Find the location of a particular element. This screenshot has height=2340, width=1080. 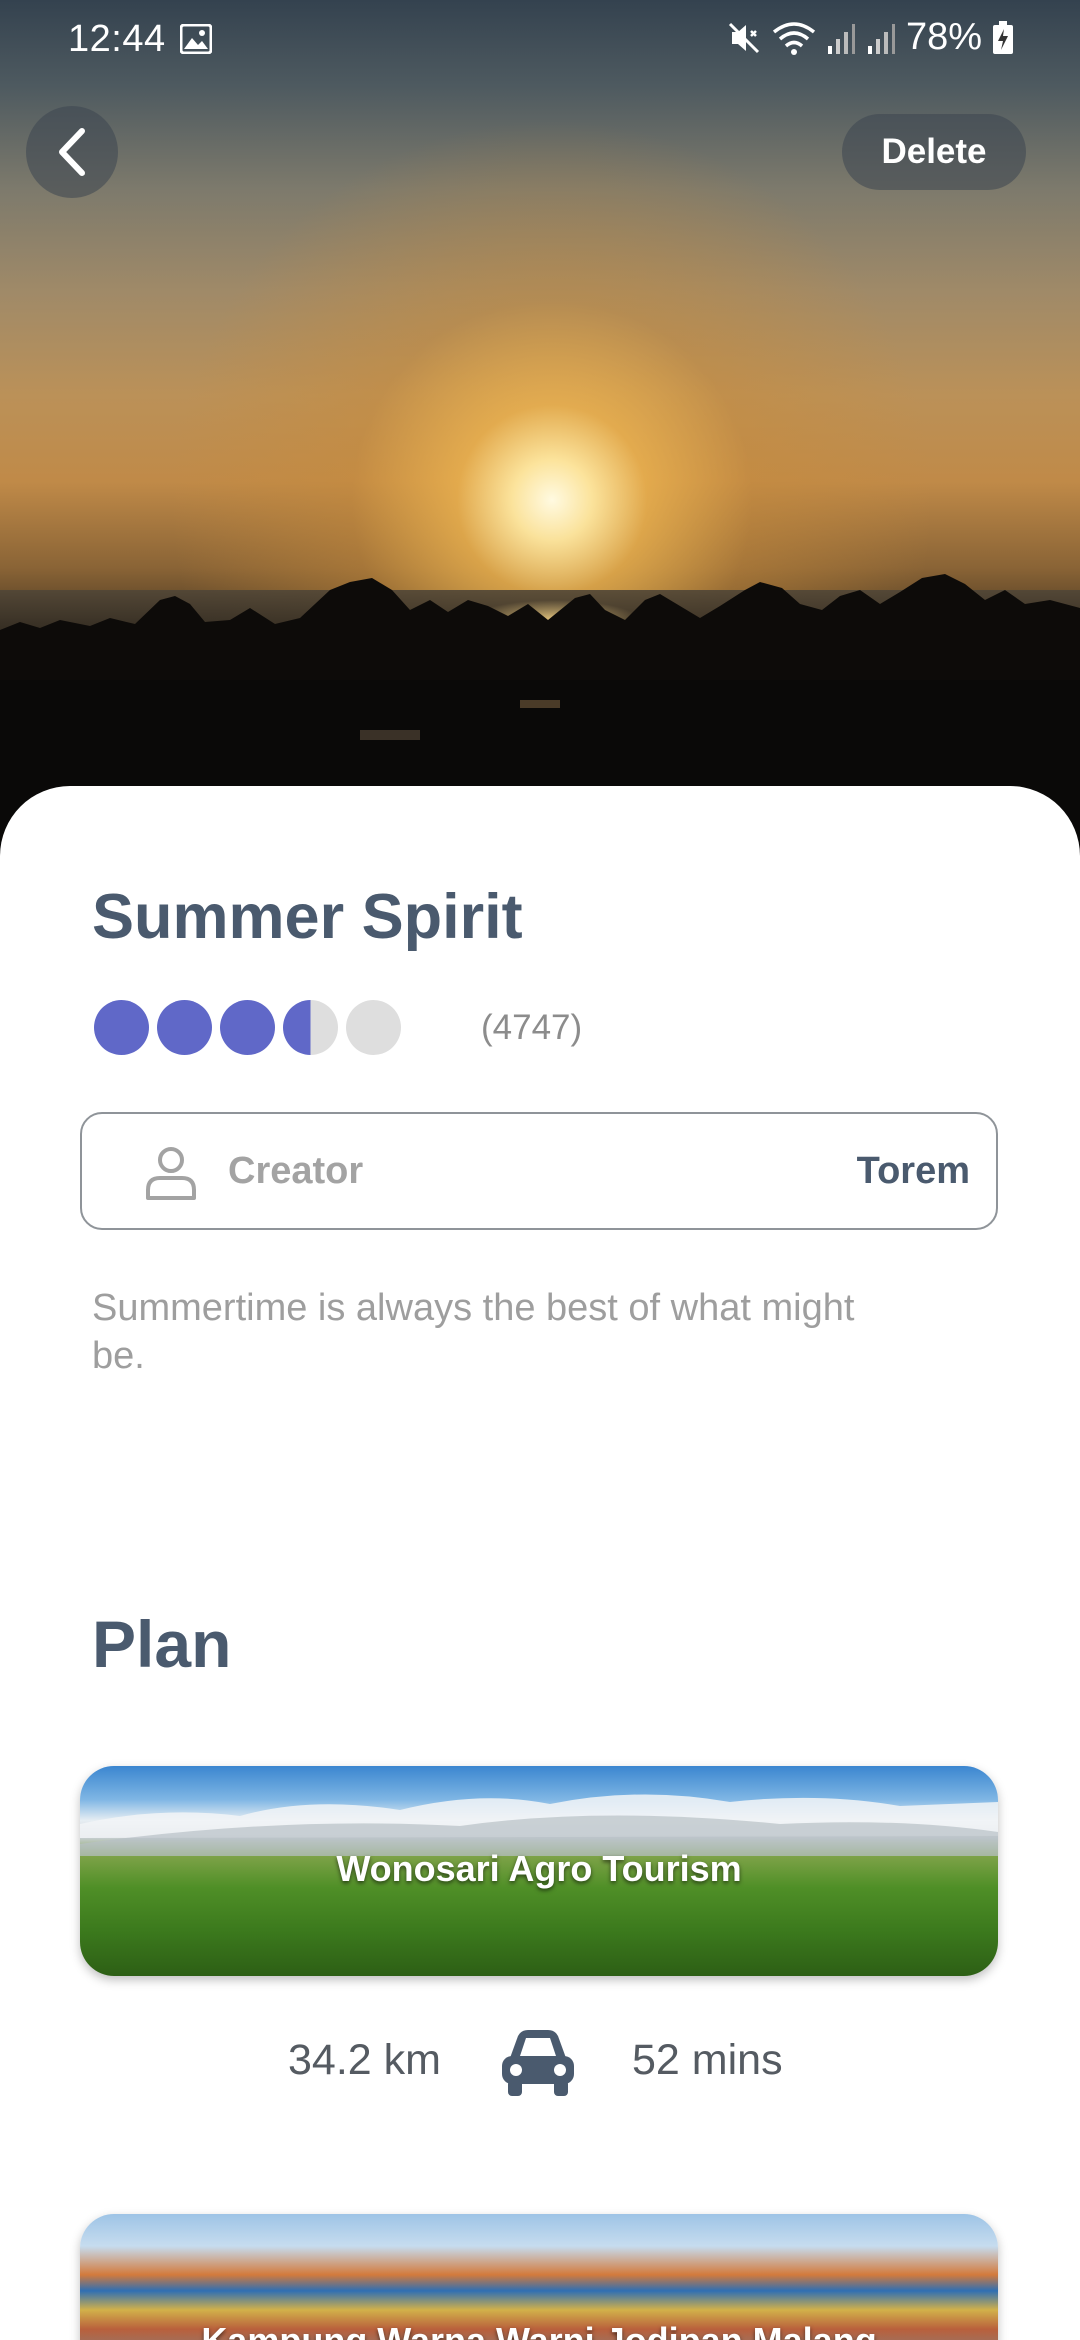

plan-stop-name: Wonosari Agro Tourism is located at coordinates (539, 1868).